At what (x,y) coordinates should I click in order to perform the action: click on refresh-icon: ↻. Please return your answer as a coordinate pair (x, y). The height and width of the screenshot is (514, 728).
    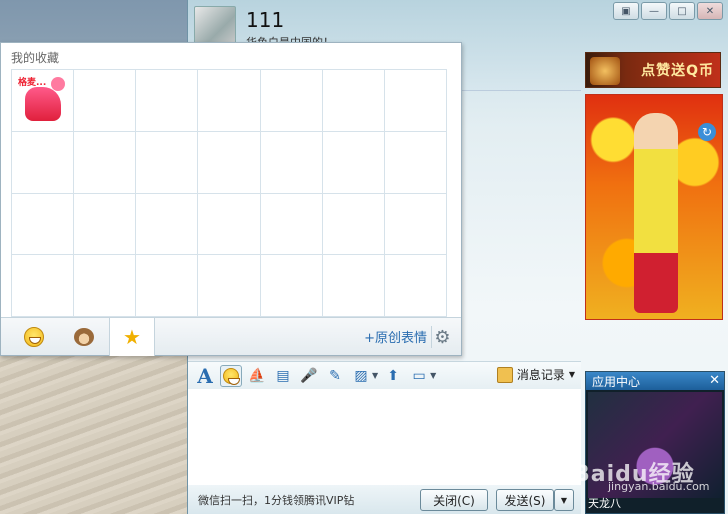
    Looking at the image, I should click on (707, 132).